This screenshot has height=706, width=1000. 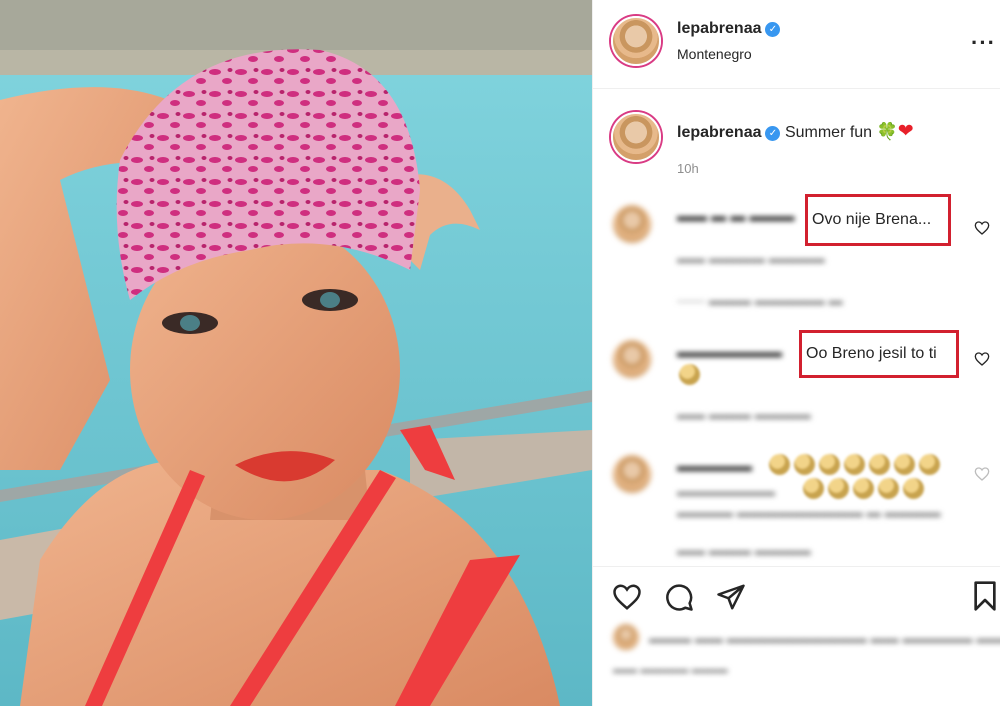 What do you see at coordinates (871, 353) in the screenshot?
I see `comment-text: Oo Breno jesil to ti` at bounding box center [871, 353].